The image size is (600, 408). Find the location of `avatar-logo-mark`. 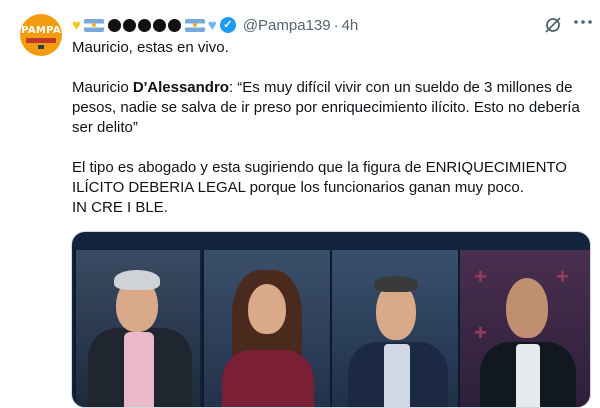

avatar-logo-mark is located at coordinates (41, 47).